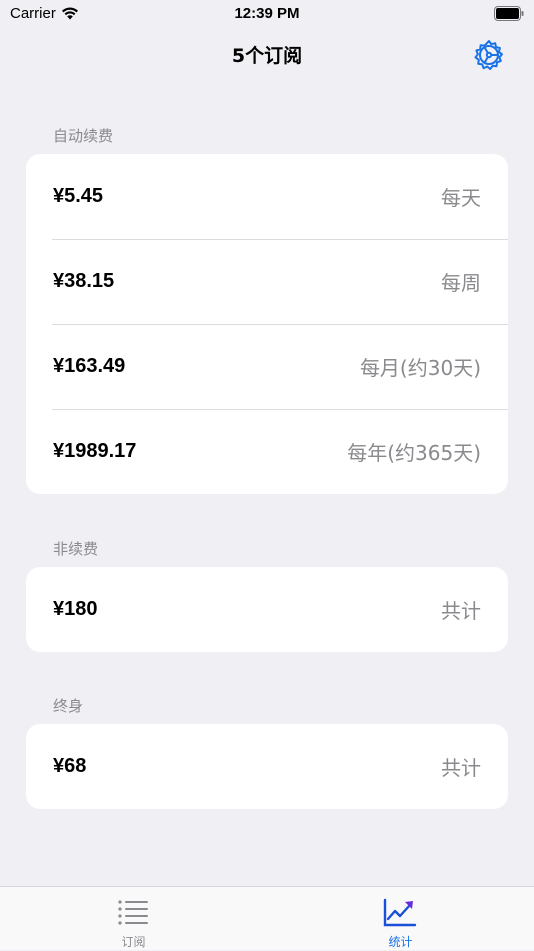  I want to click on section-header-lifetime: 终身, so click(68, 706).